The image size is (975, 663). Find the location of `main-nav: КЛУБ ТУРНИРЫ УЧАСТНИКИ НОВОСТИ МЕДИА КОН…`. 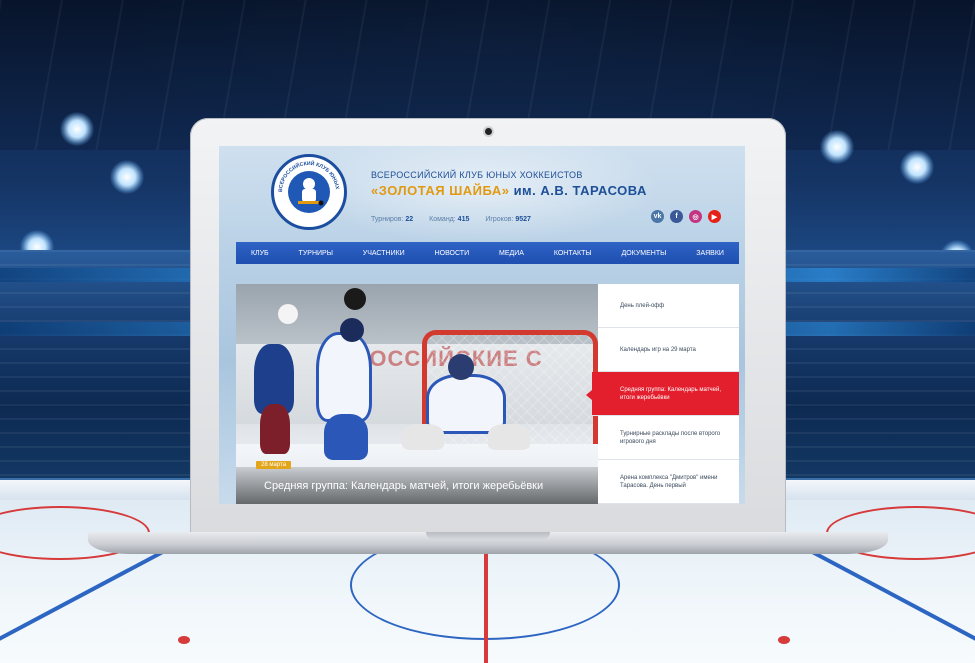

main-nav: КЛУБ ТУРНИРЫ УЧАСТНИКИ НОВОСТИ МЕДИА КОН… is located at coordinates (487, 253).